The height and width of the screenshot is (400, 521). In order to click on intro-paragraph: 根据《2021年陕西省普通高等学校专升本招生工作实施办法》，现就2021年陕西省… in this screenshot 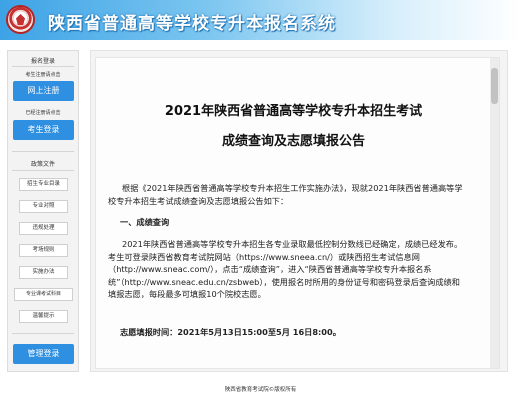, I will do `click(285, 194)`.